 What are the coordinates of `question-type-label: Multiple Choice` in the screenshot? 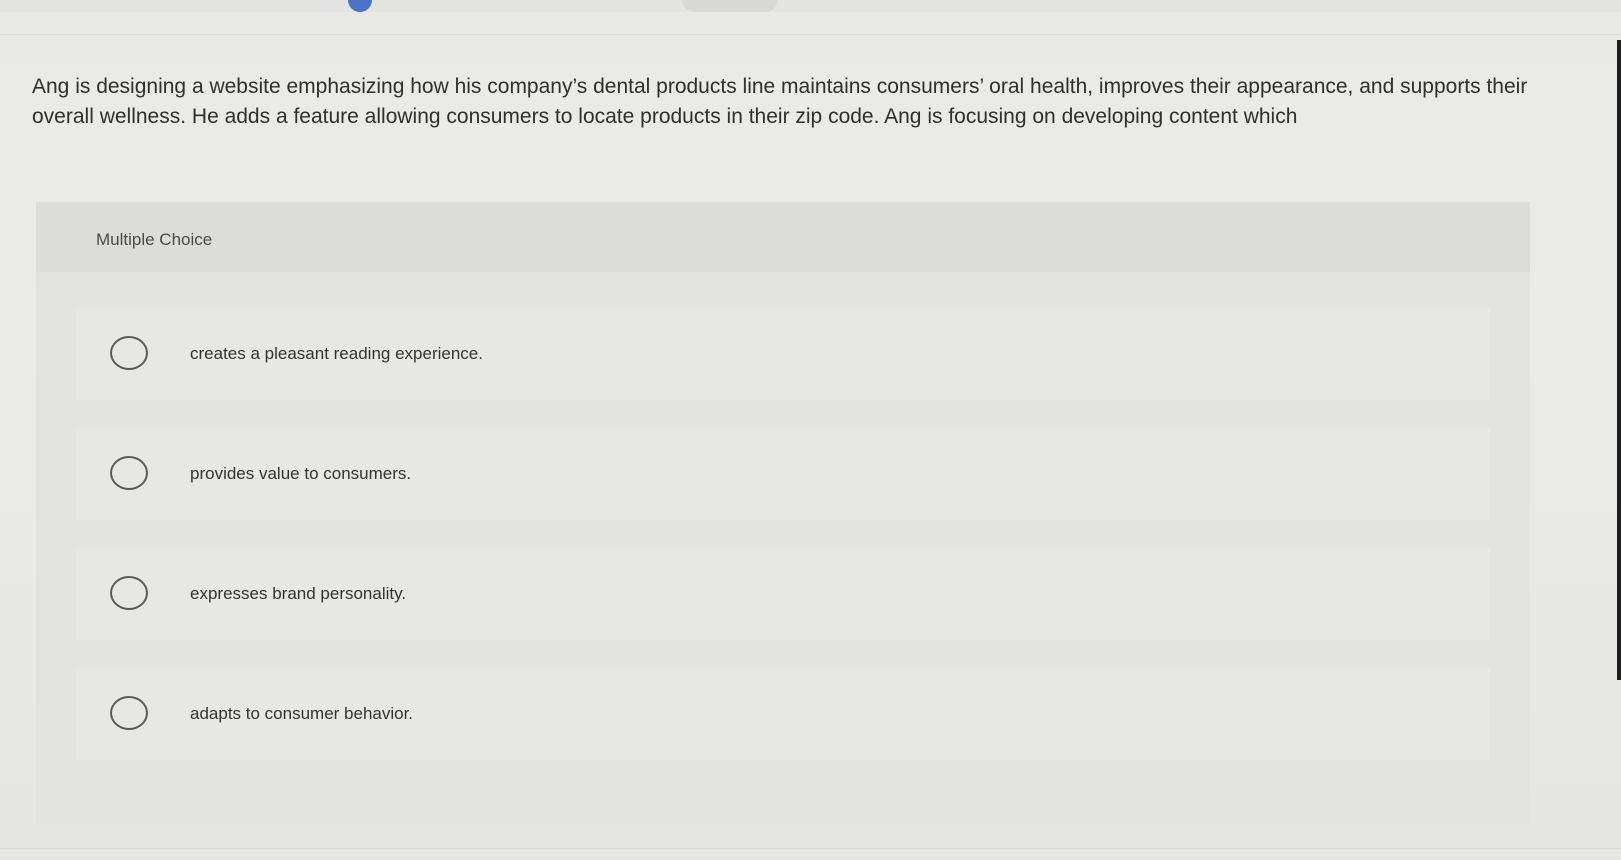 It's located at (154, 239).